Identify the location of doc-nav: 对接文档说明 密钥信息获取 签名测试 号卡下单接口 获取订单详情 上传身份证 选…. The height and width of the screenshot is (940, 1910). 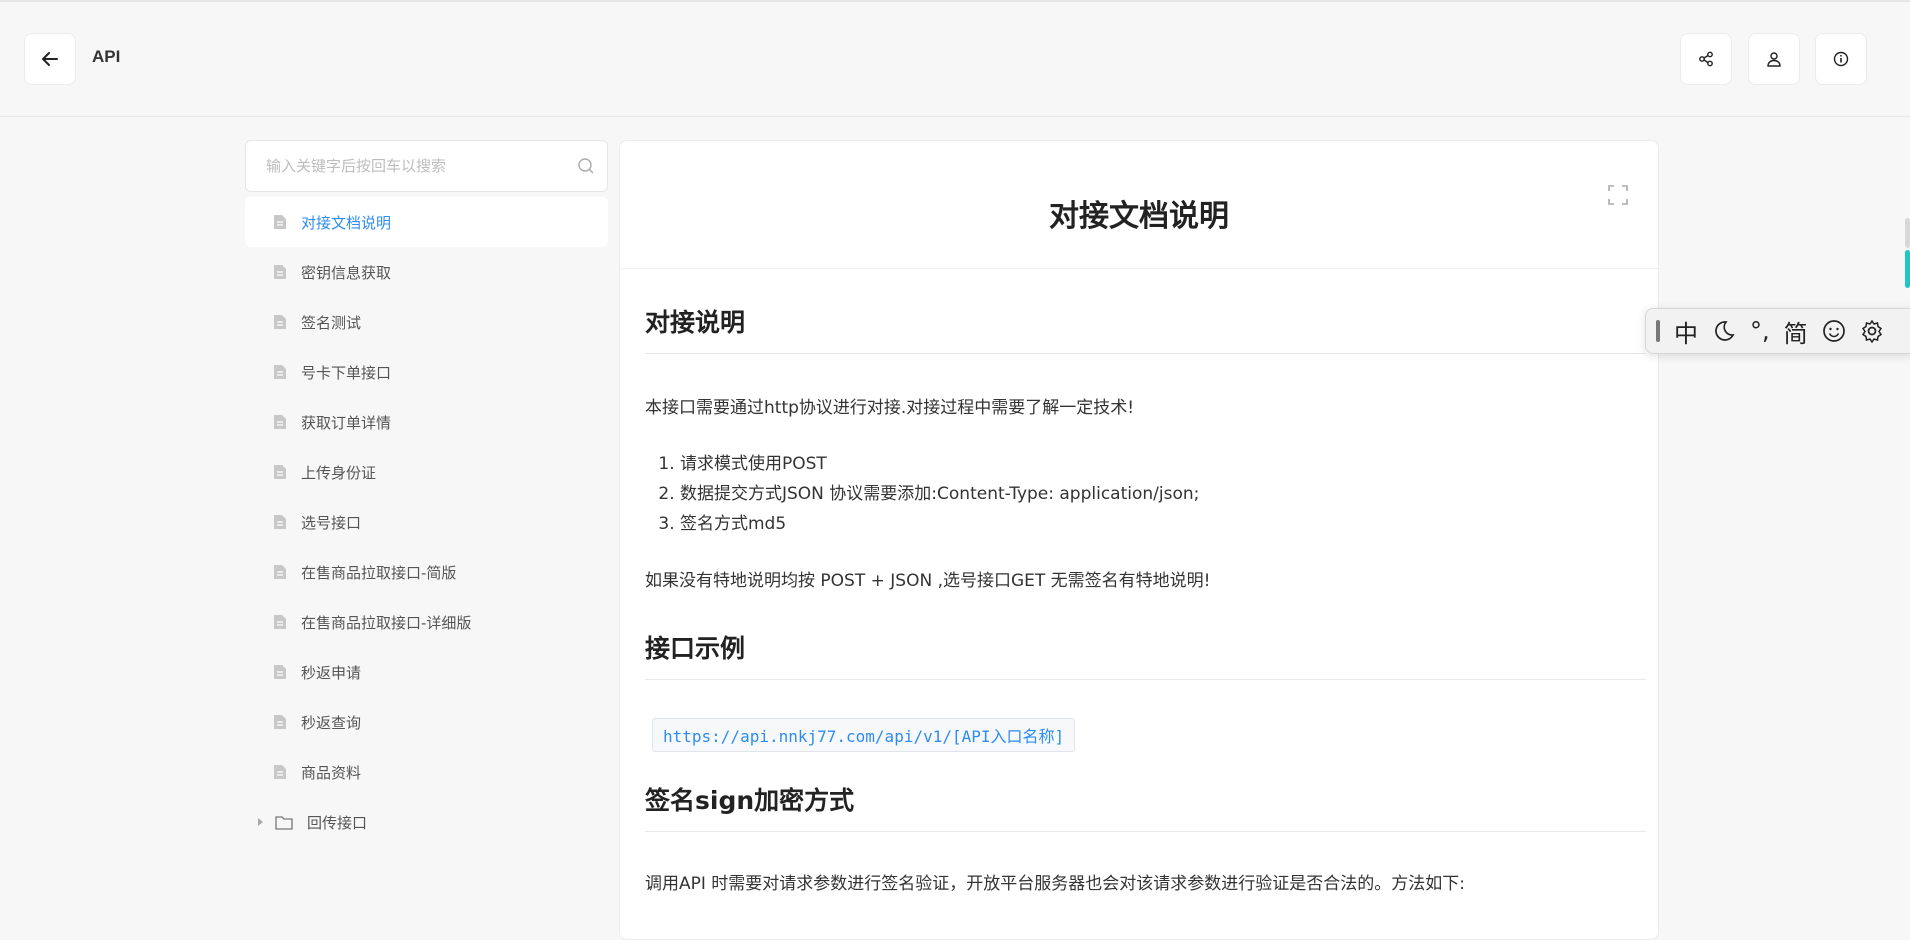
(426, 522).